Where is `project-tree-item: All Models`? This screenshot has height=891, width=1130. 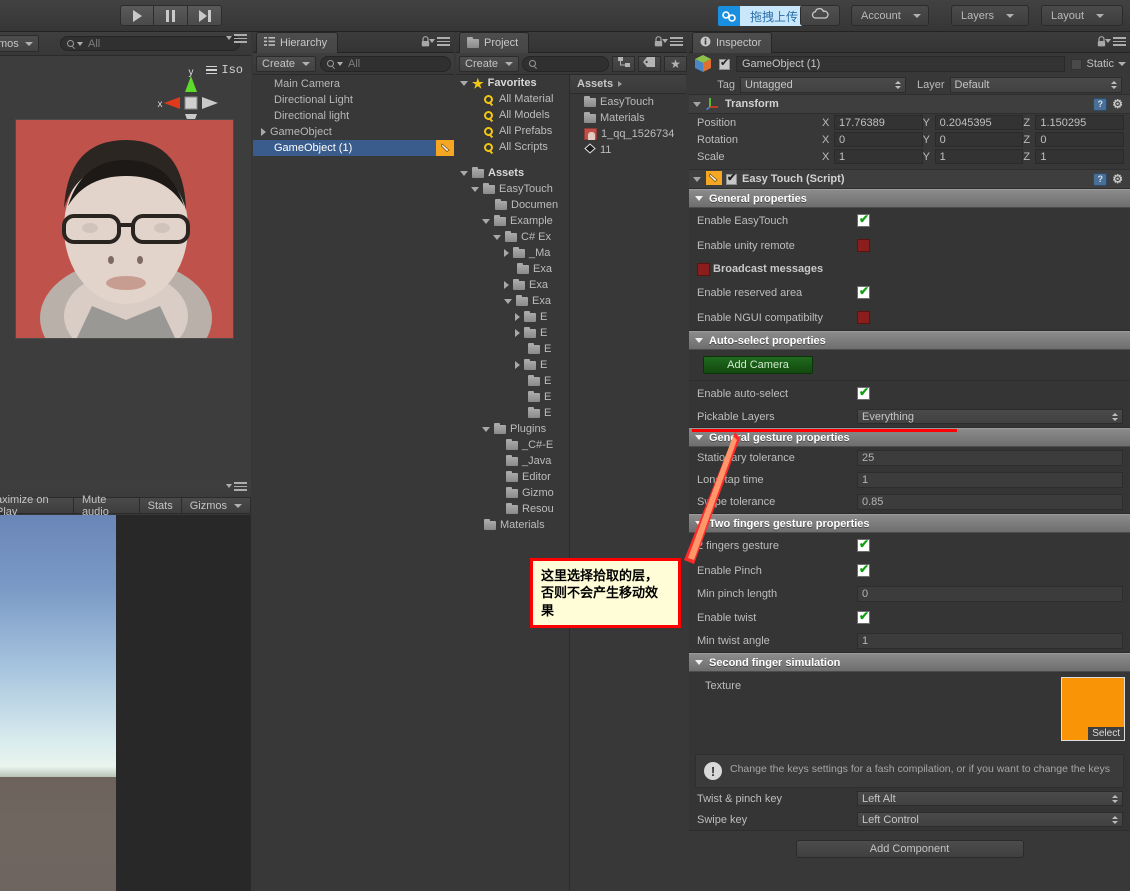
project-tree-item: All Models is located at coordinates (512, 115).